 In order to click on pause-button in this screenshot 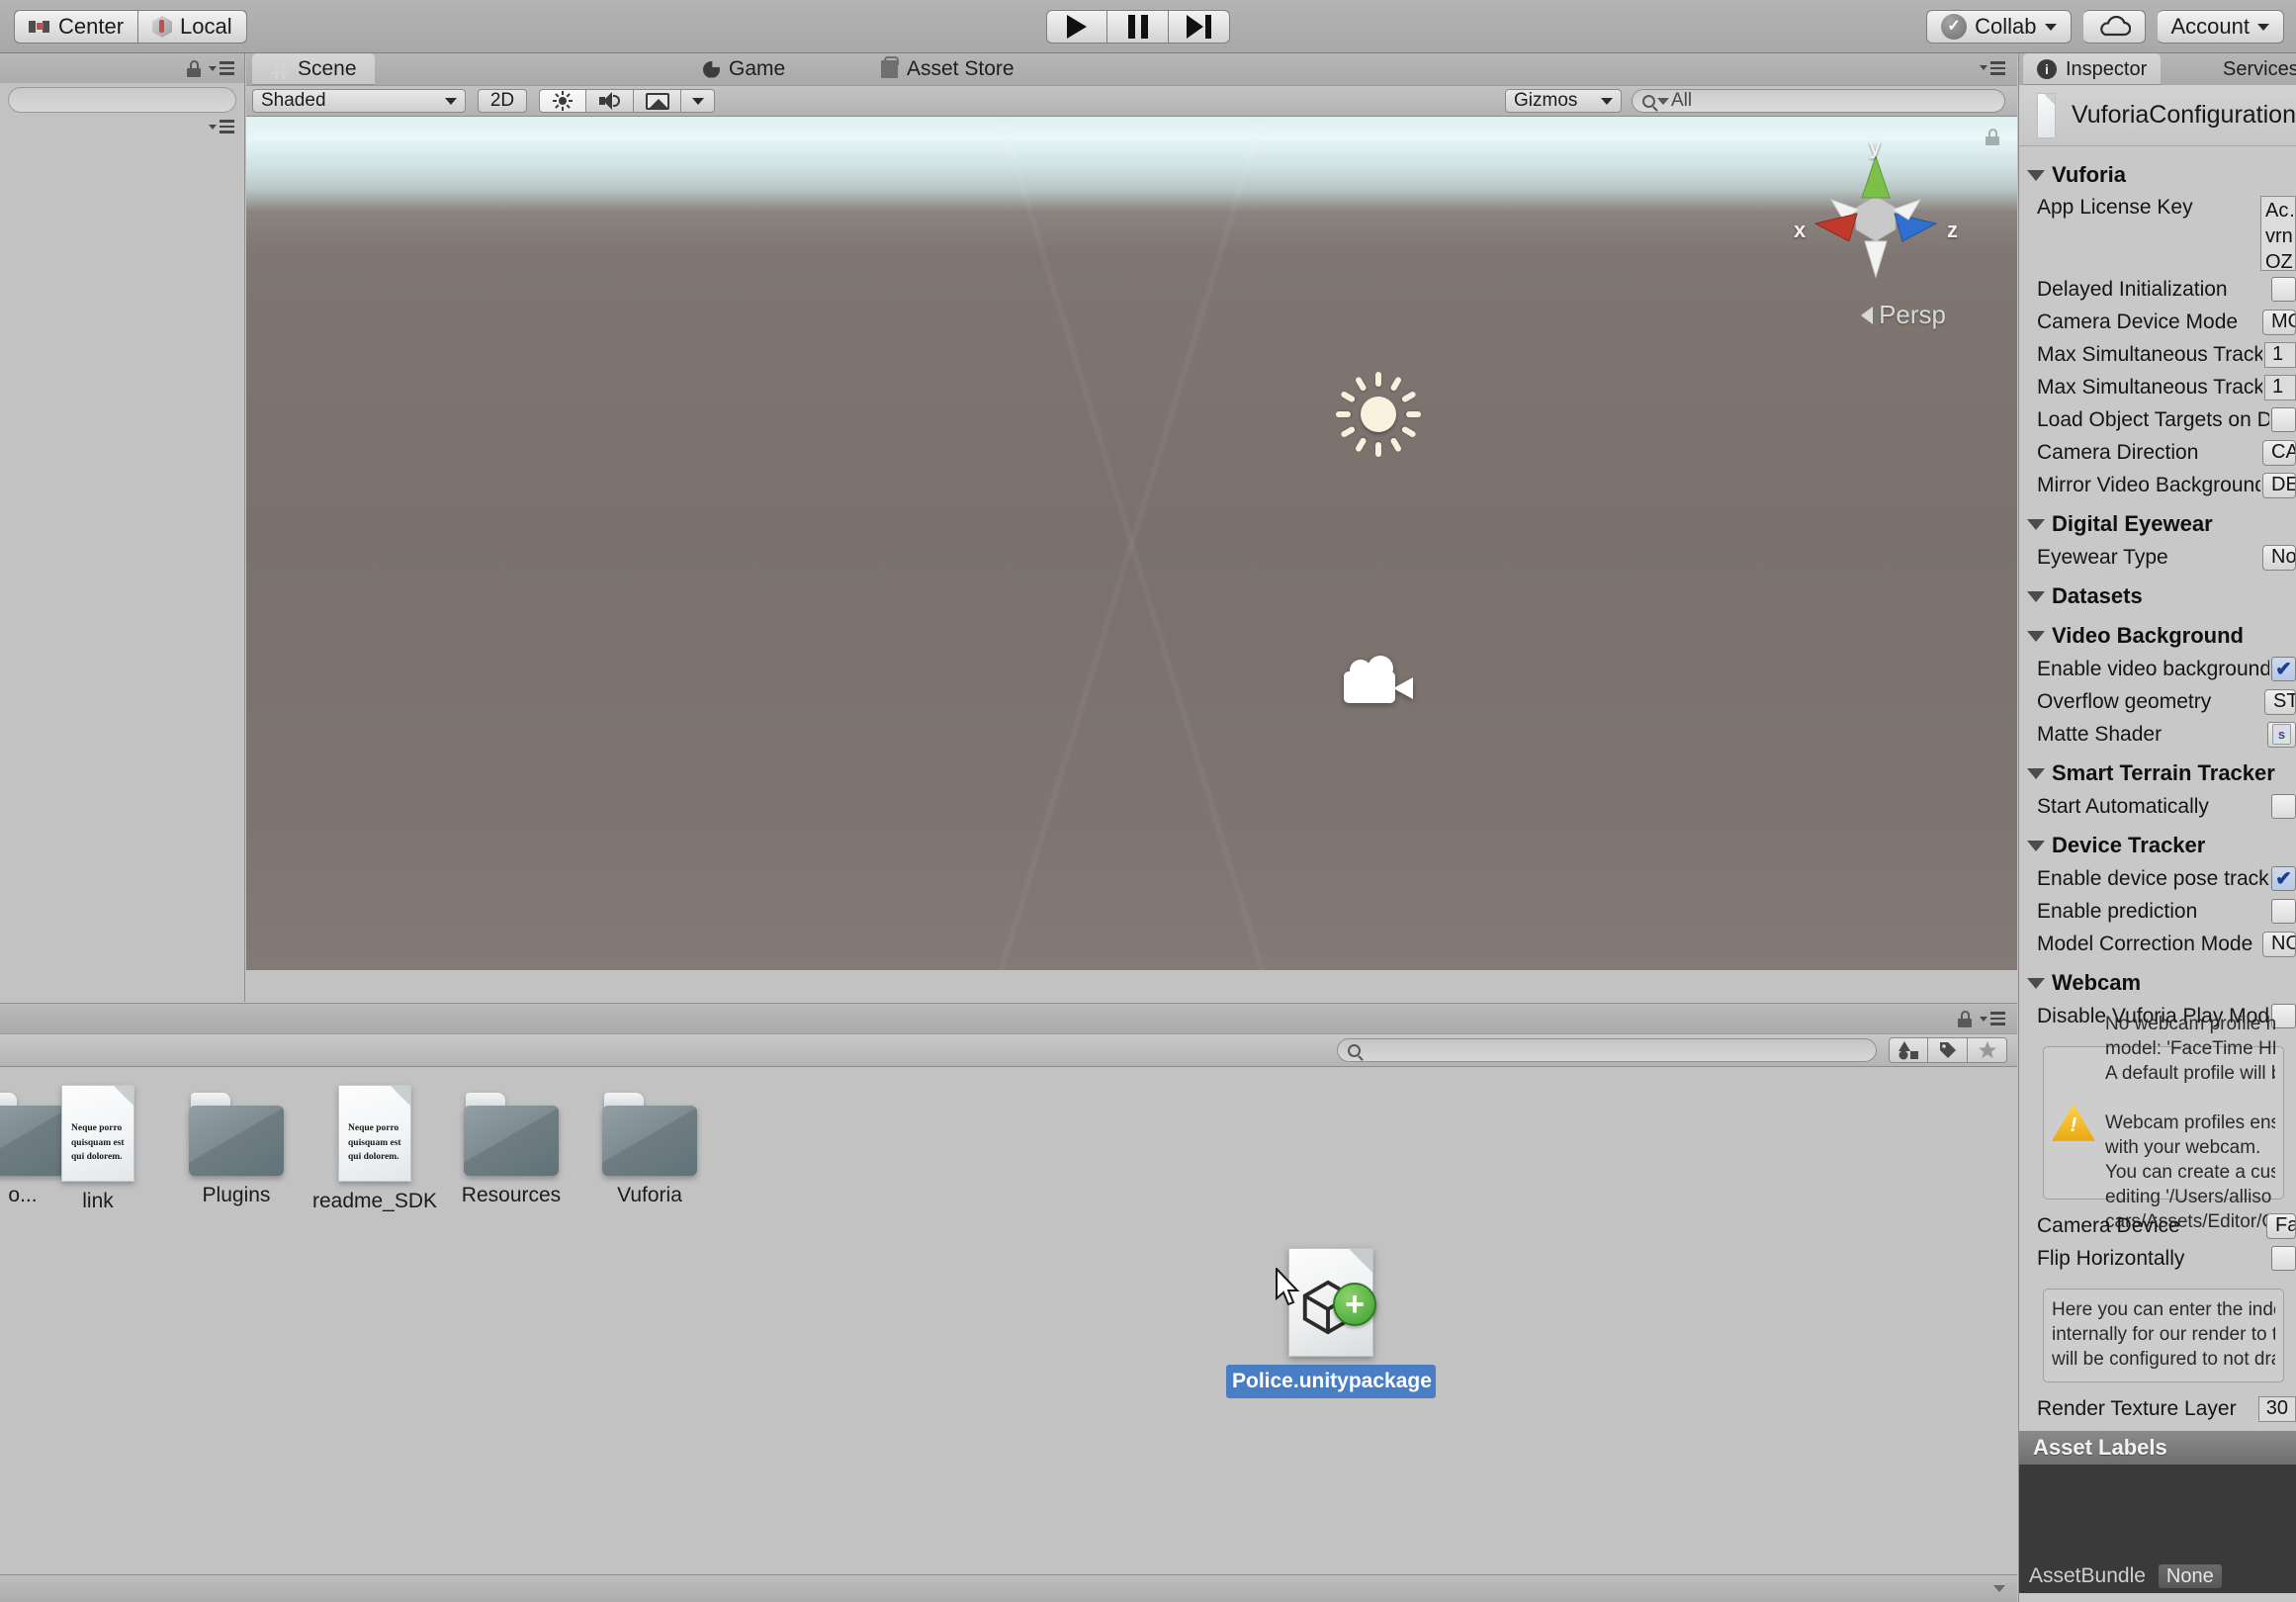, I will do `click(1138, 27)`.